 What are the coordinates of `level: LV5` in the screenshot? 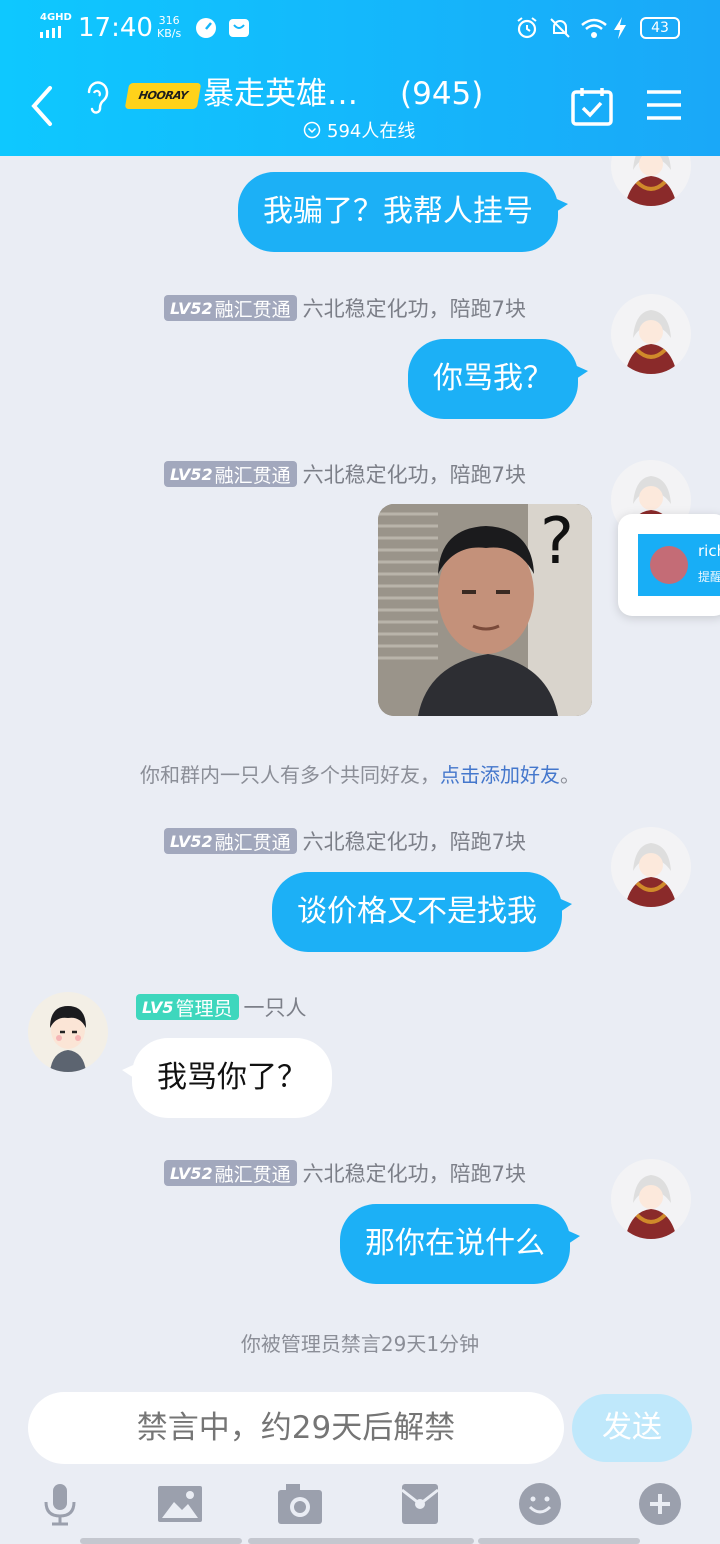 It's located at (158, 1007).